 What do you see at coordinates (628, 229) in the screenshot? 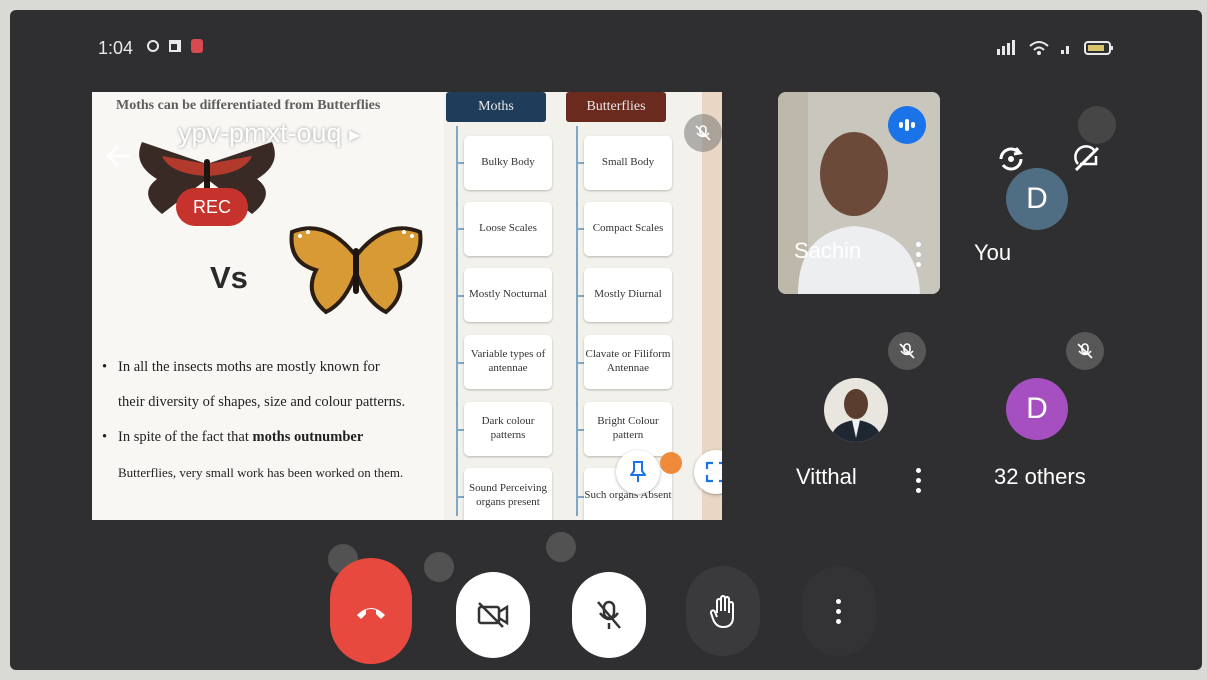
I see `butterflies-cell-2: Compact Scales` at bounding box center [628, 229].